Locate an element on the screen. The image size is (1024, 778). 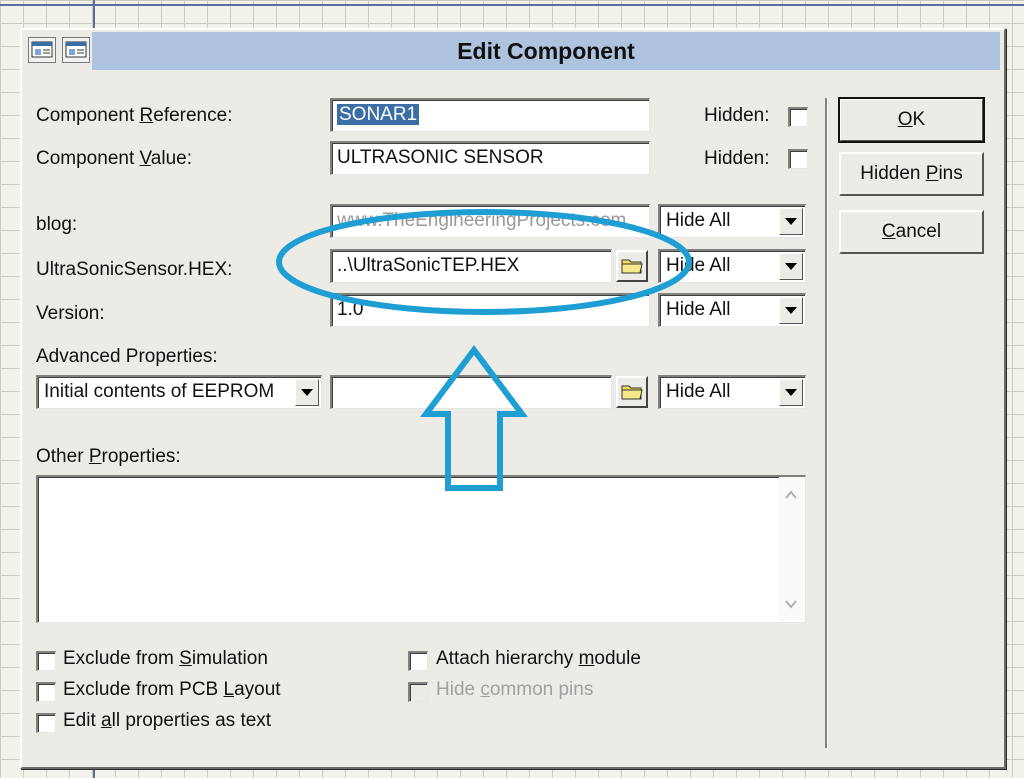
exclude-pcb-checkbox is located at coordinates (46, 692).